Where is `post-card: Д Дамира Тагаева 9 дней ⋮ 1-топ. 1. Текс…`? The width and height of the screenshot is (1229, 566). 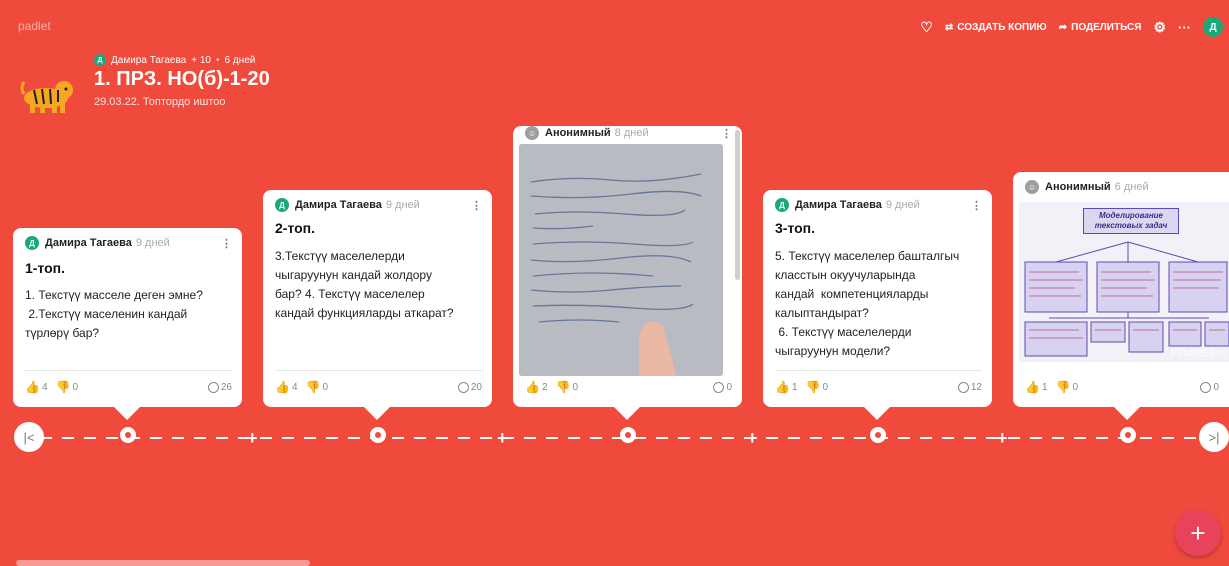
post-card: Д Дамира Тагаева 9 дней ⋮ 1-топ. 1. Текс… is located at coordinates (127, 324).